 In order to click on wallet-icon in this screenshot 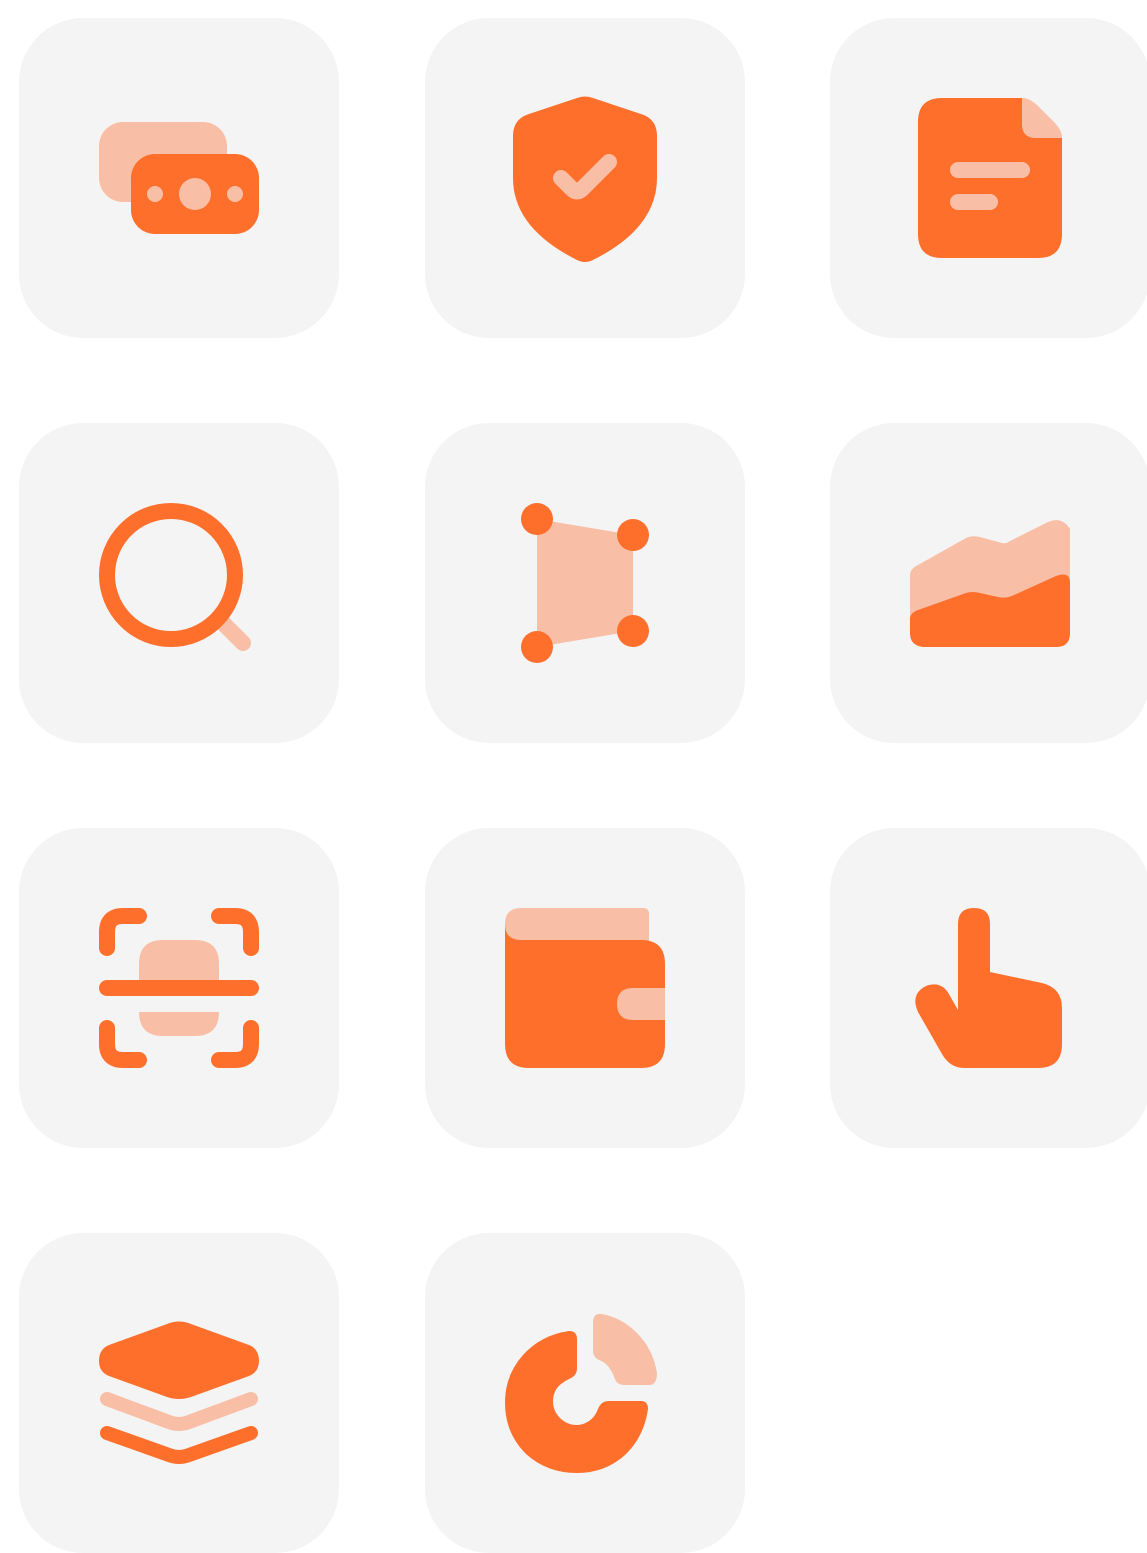, I will do `click(585, 988)`.